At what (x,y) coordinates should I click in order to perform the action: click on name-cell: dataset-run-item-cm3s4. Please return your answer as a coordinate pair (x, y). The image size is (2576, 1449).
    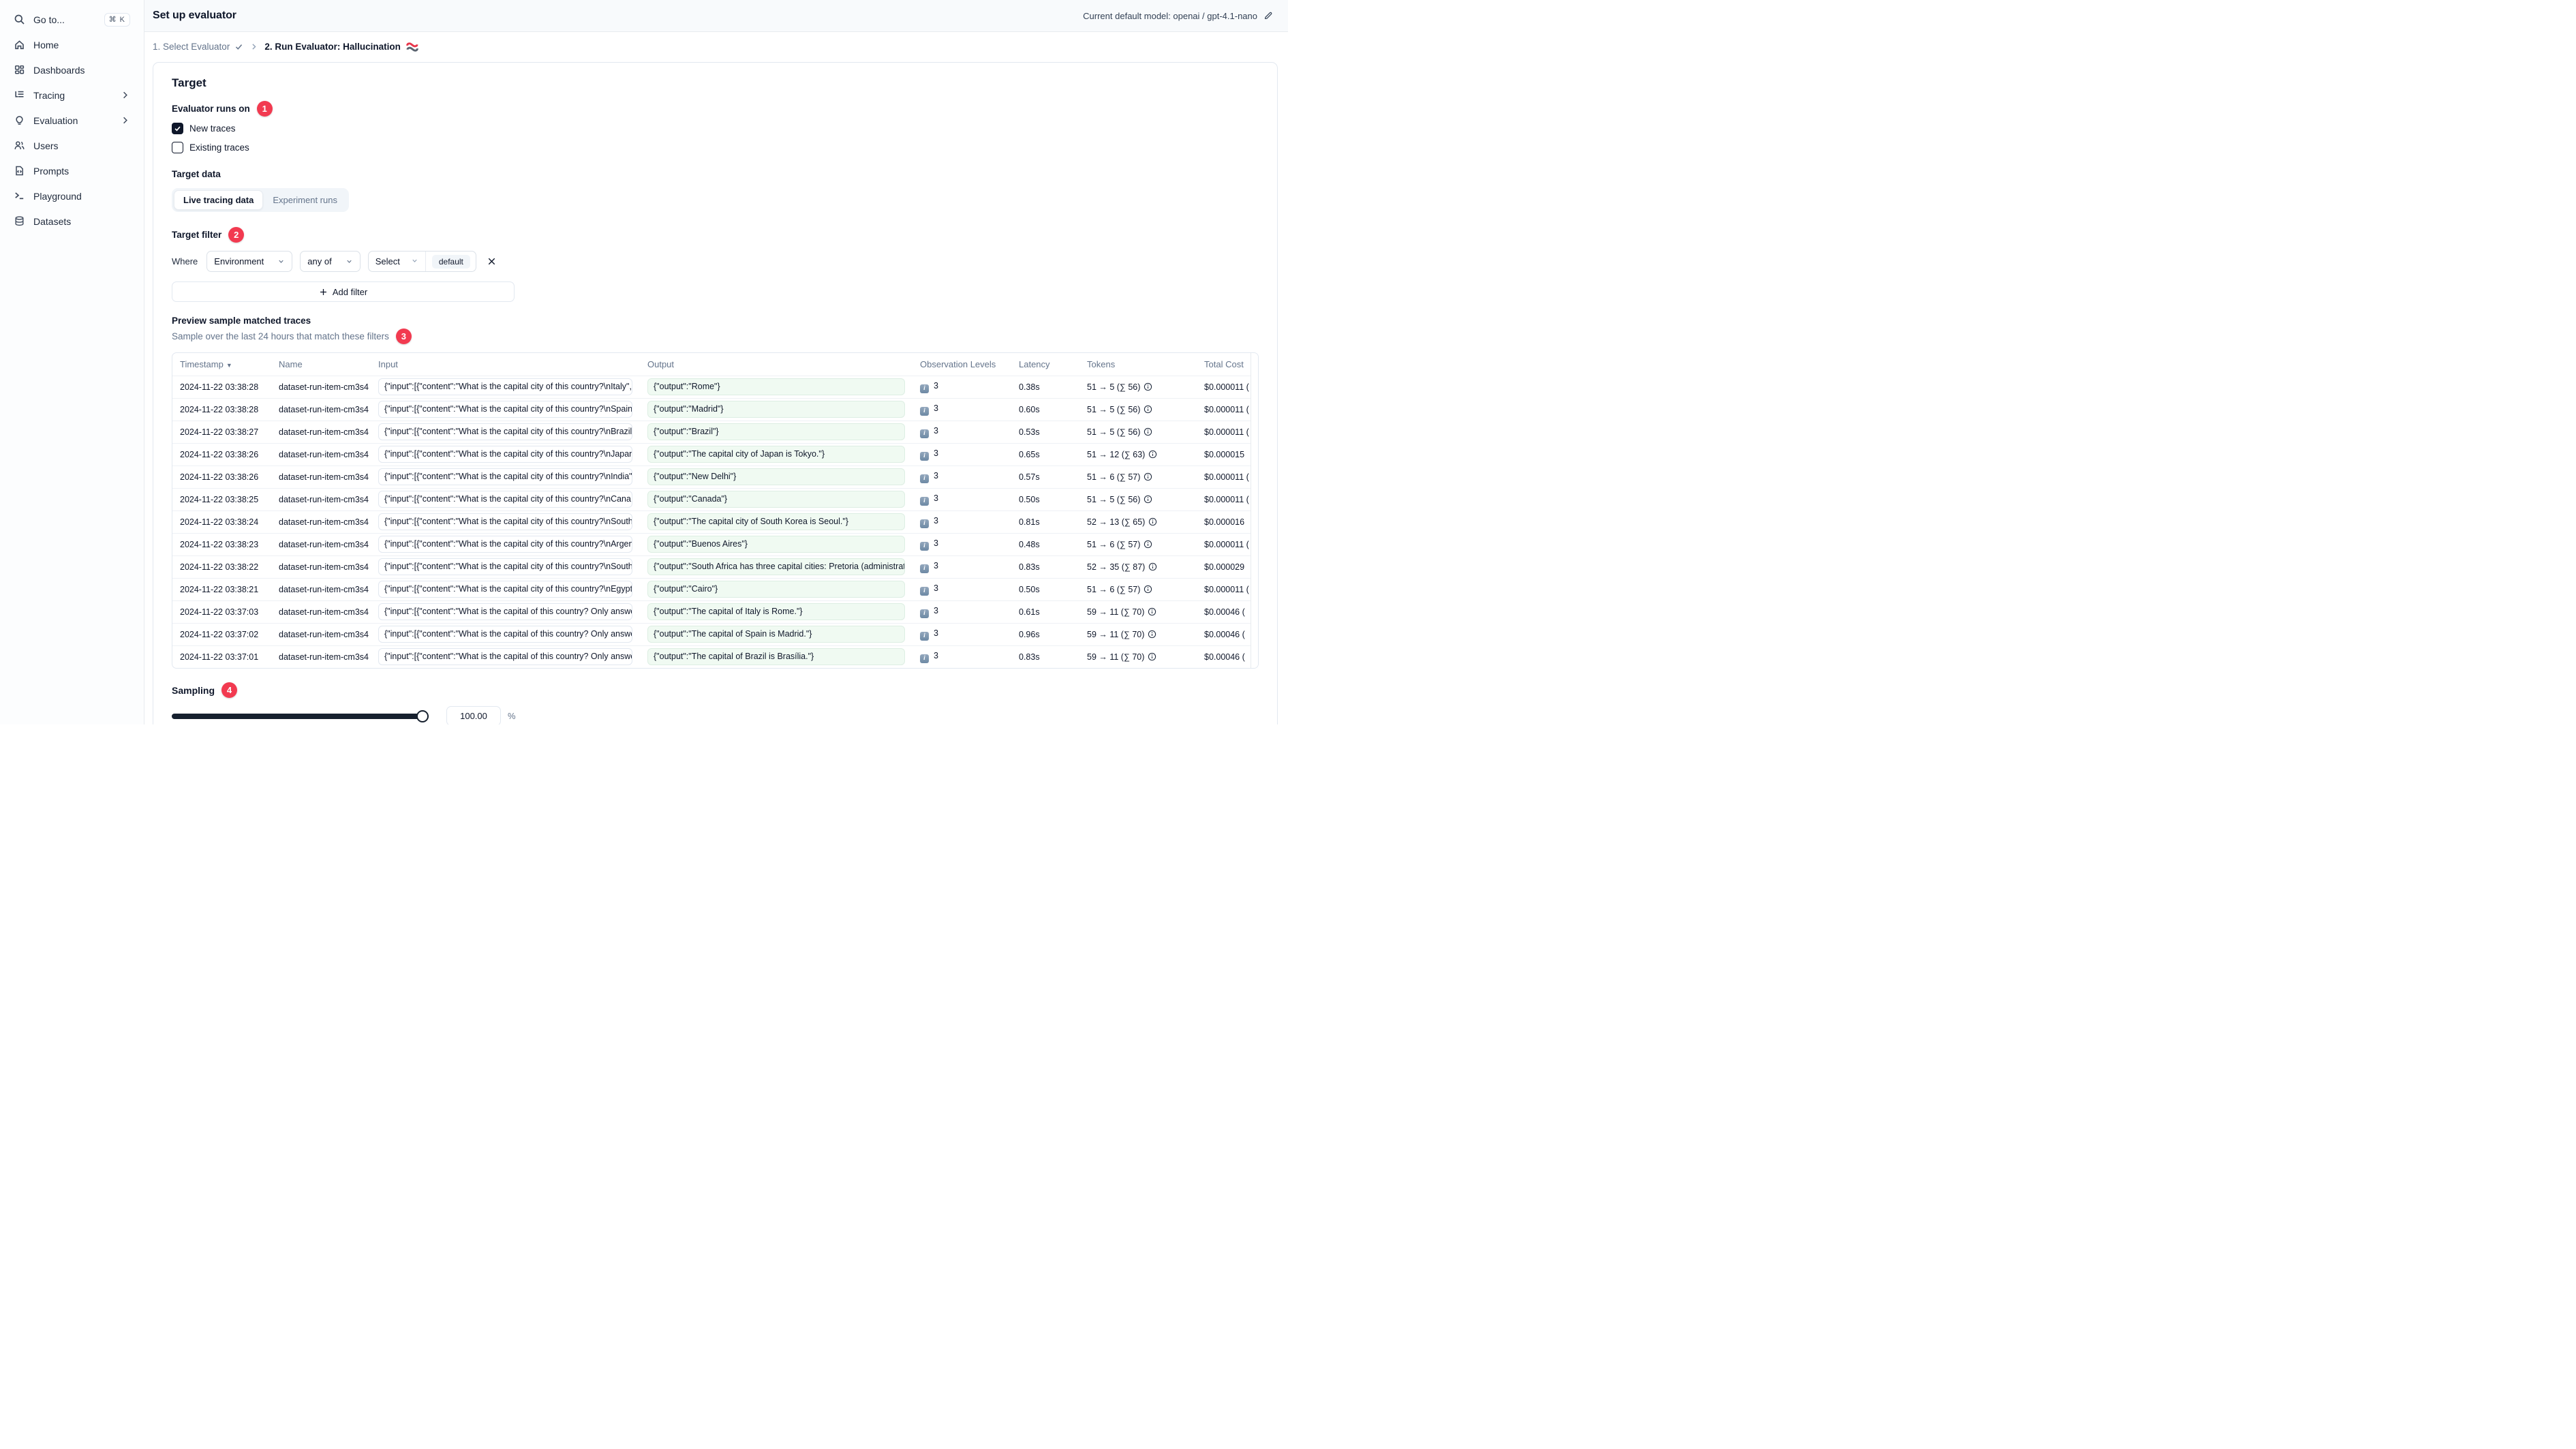
    Looking at the image, I should click on (323, 432).